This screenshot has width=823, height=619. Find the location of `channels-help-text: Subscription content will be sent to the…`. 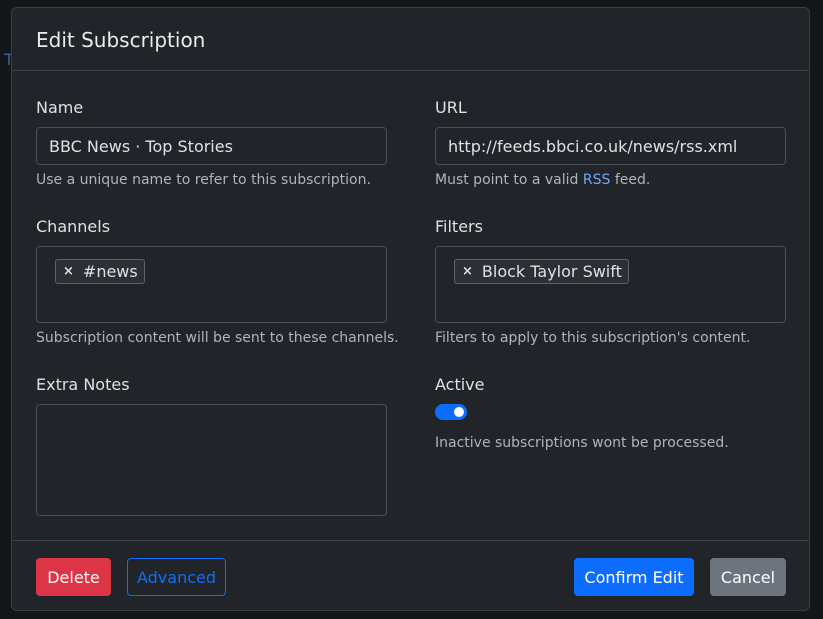

channels-help-text: Subscription content will be sent to the… is located at coordinates (217, 338).